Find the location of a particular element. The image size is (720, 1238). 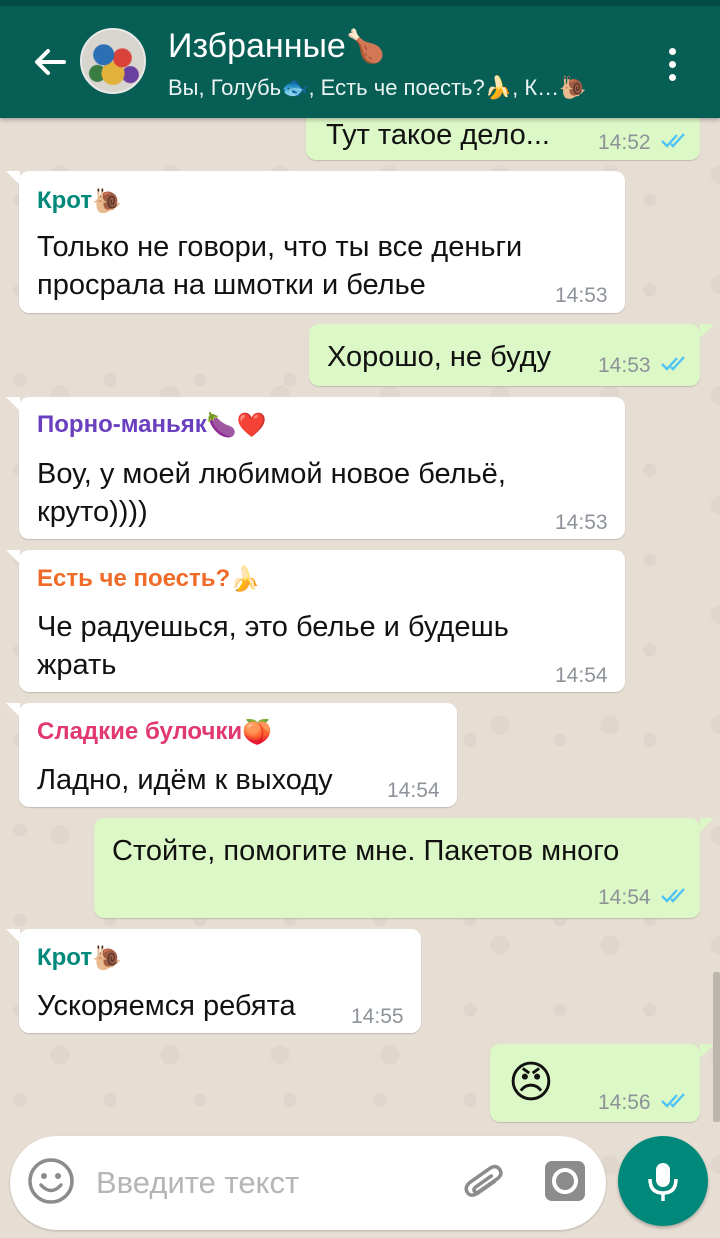

message-emoji: 😠 is located at coordinates (531, 1082).